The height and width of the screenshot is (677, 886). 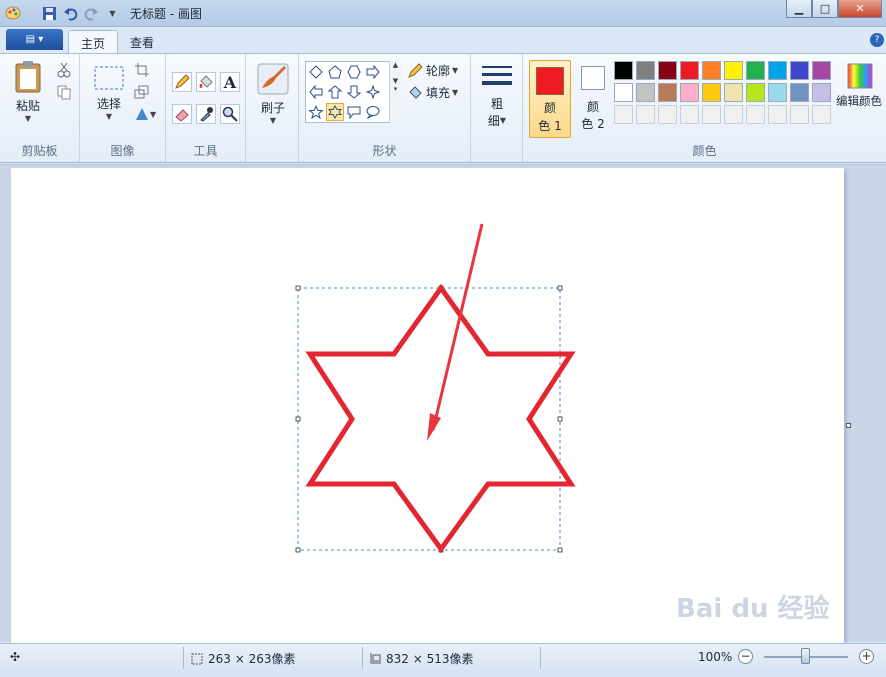 I want to click on zoom-slider-thumb, so click(x=805, y=656).